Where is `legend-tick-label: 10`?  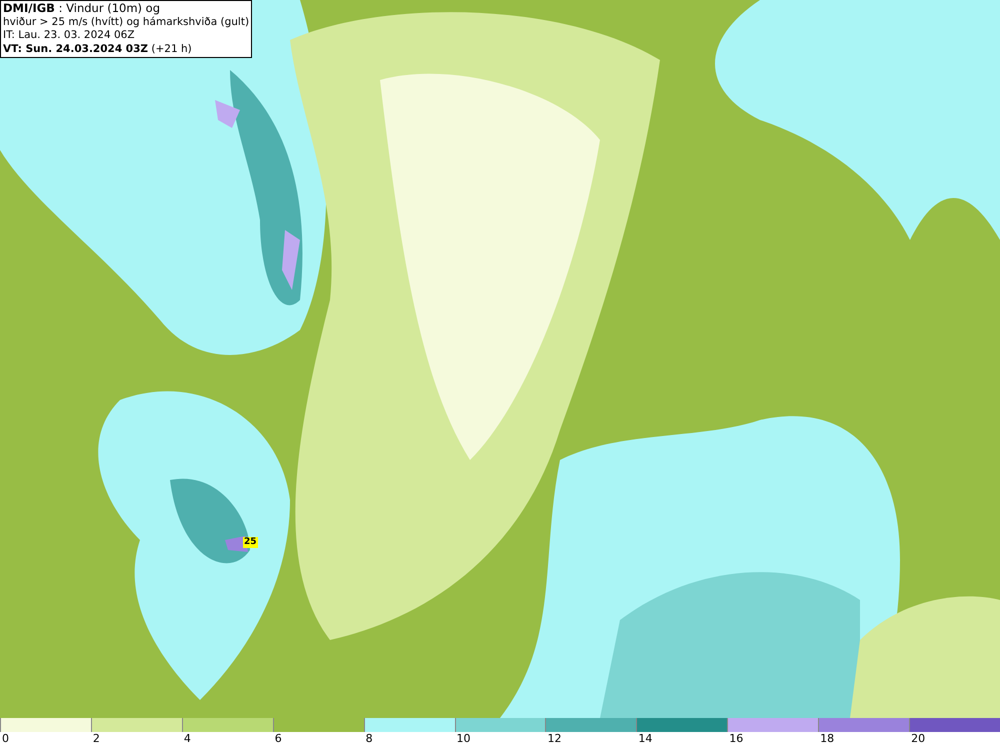 legend-tick-label: 10 is located at coordinates (463, 739).